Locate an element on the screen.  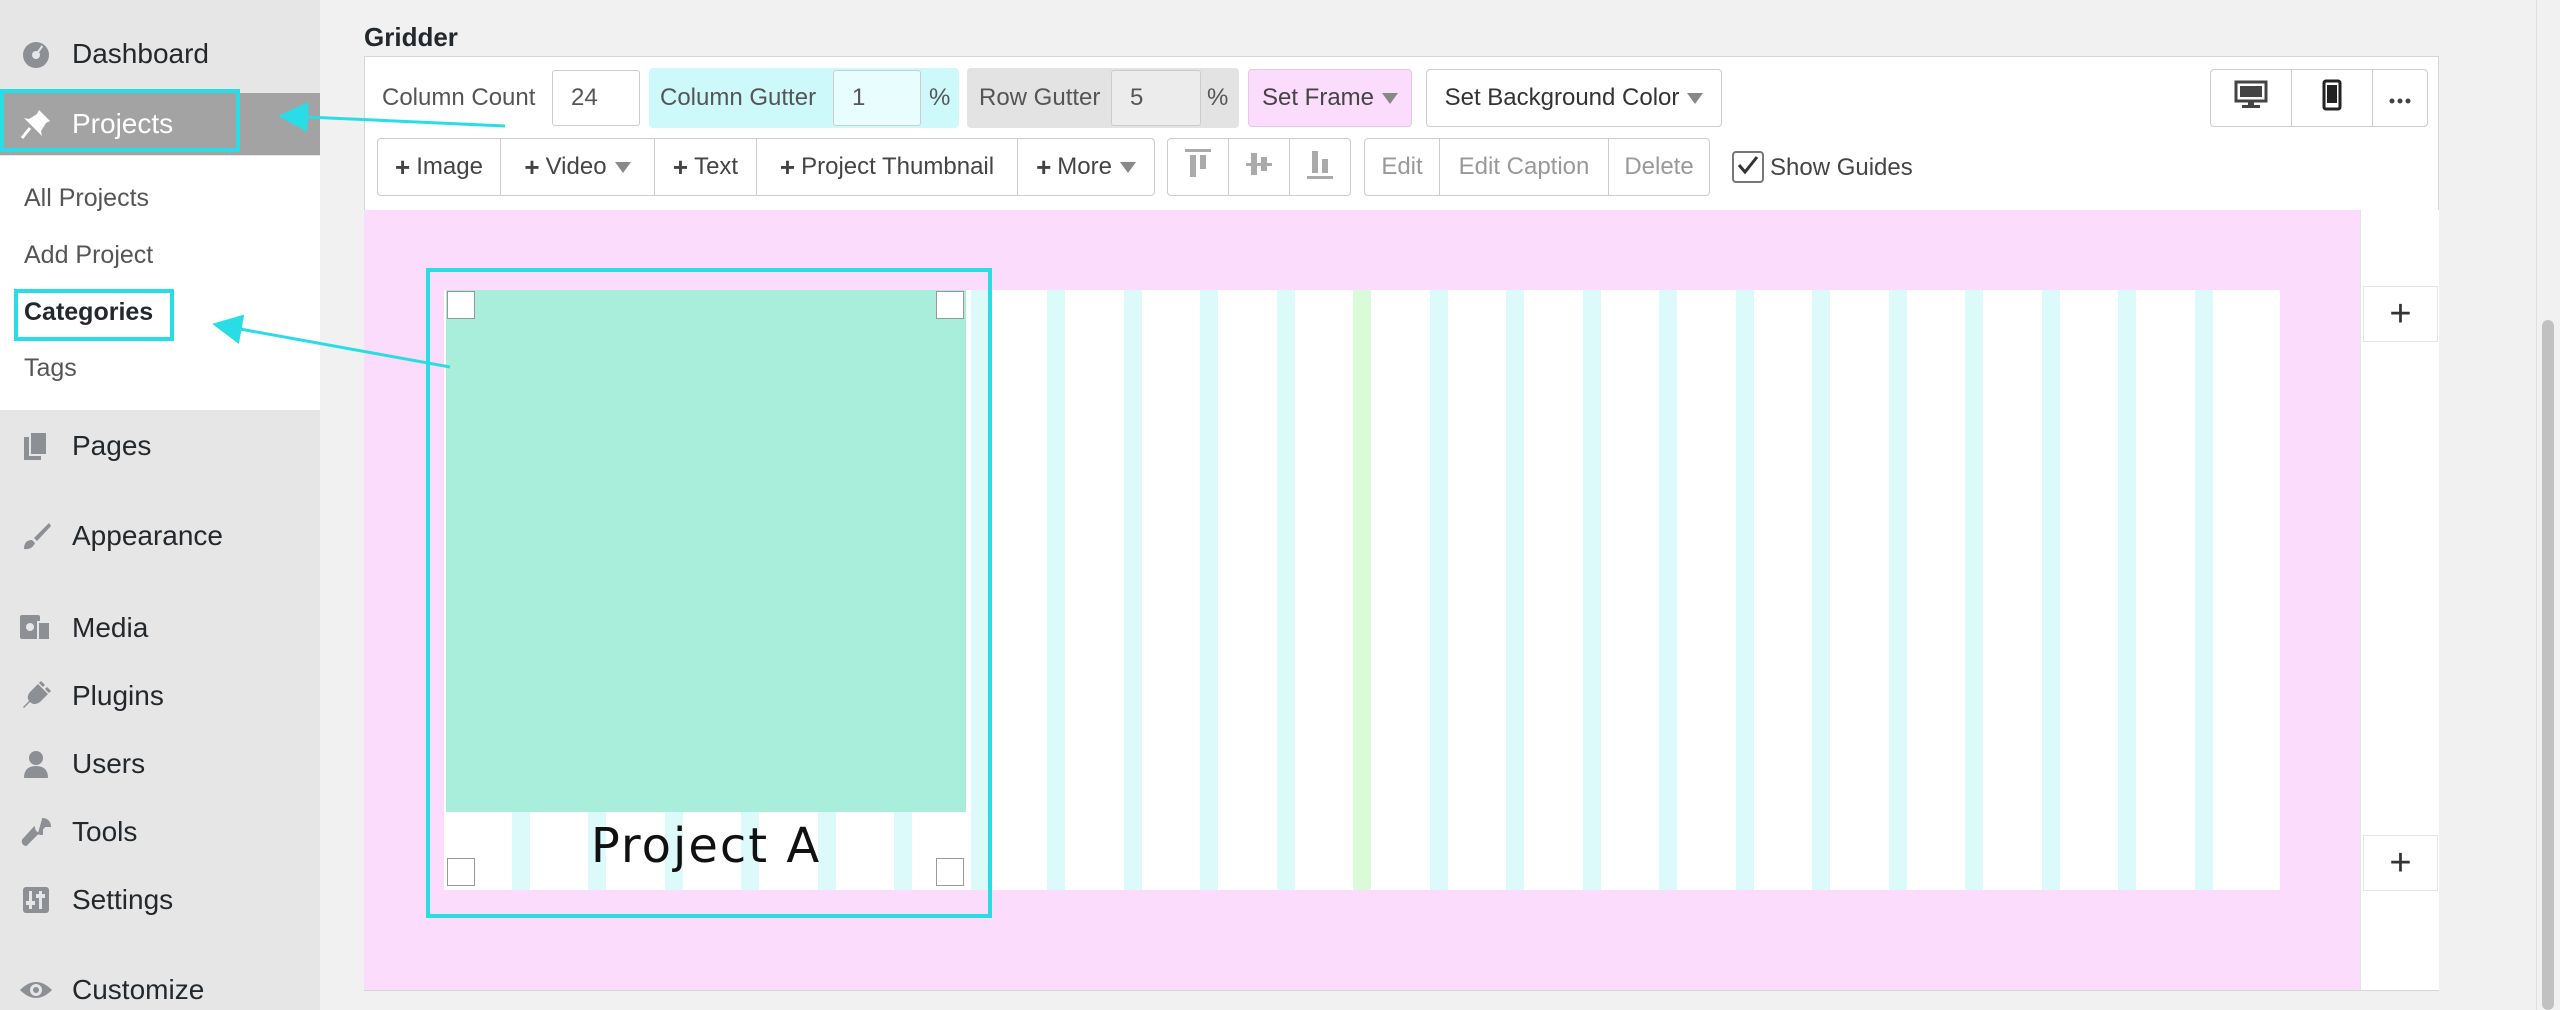
annotation-arrows is located at coordinates (359, 235).